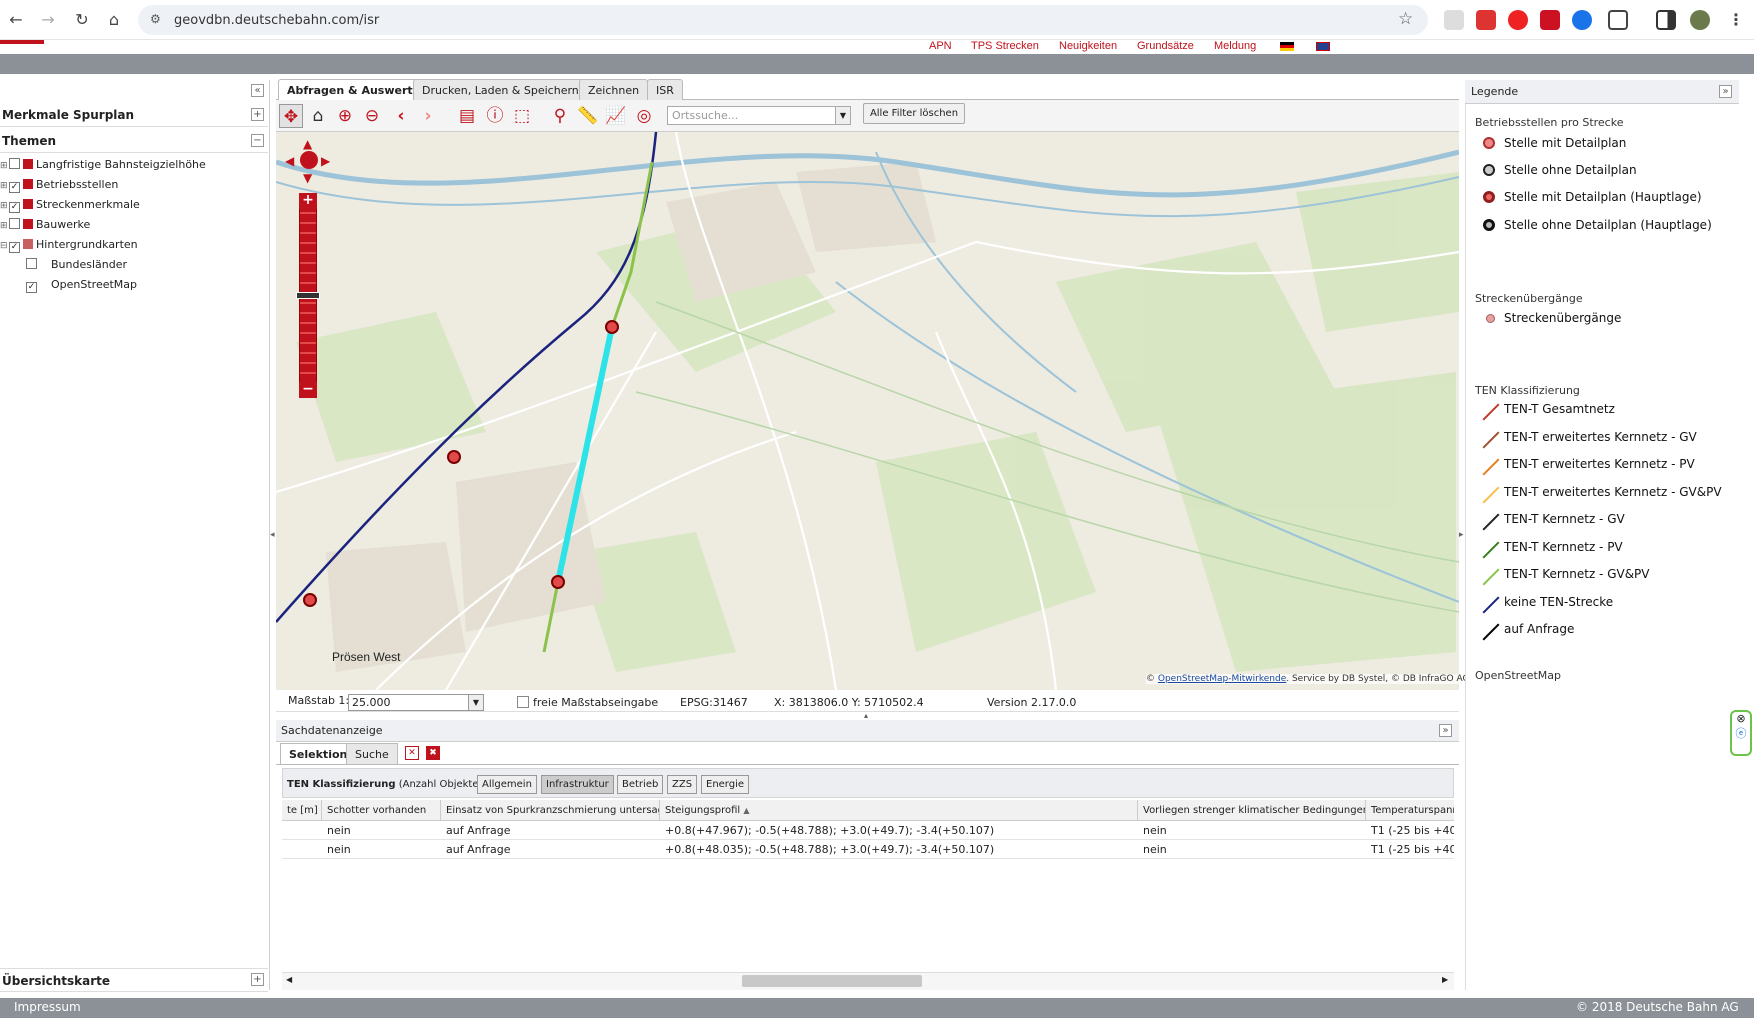 Image resolution: width=1754 pixels, height=1024 pixels. I want to click on layer-item: ⊞ Langfristige Bahnsteigzielhöhe, so click(103, 165).